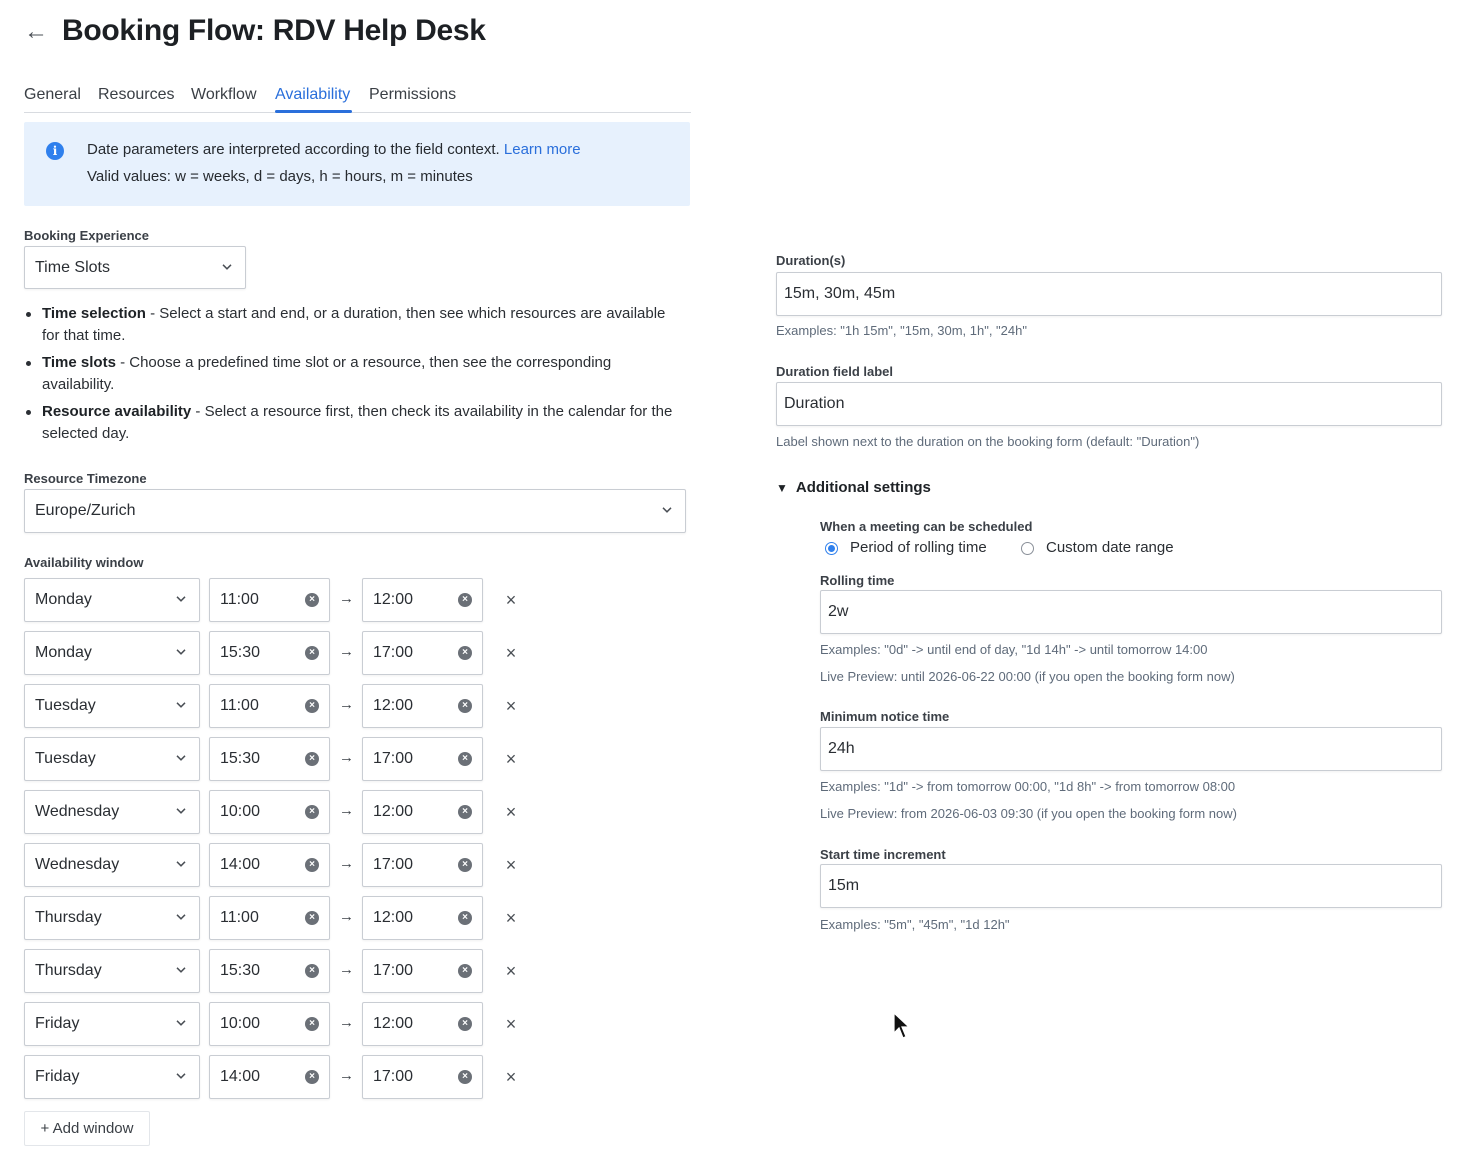 The width and height of the screenshot is (1467, 1167). What do you see at coordinates (52, 95) in the screenshot?
I see `tab-general: General` at bounding box center [52, 95].